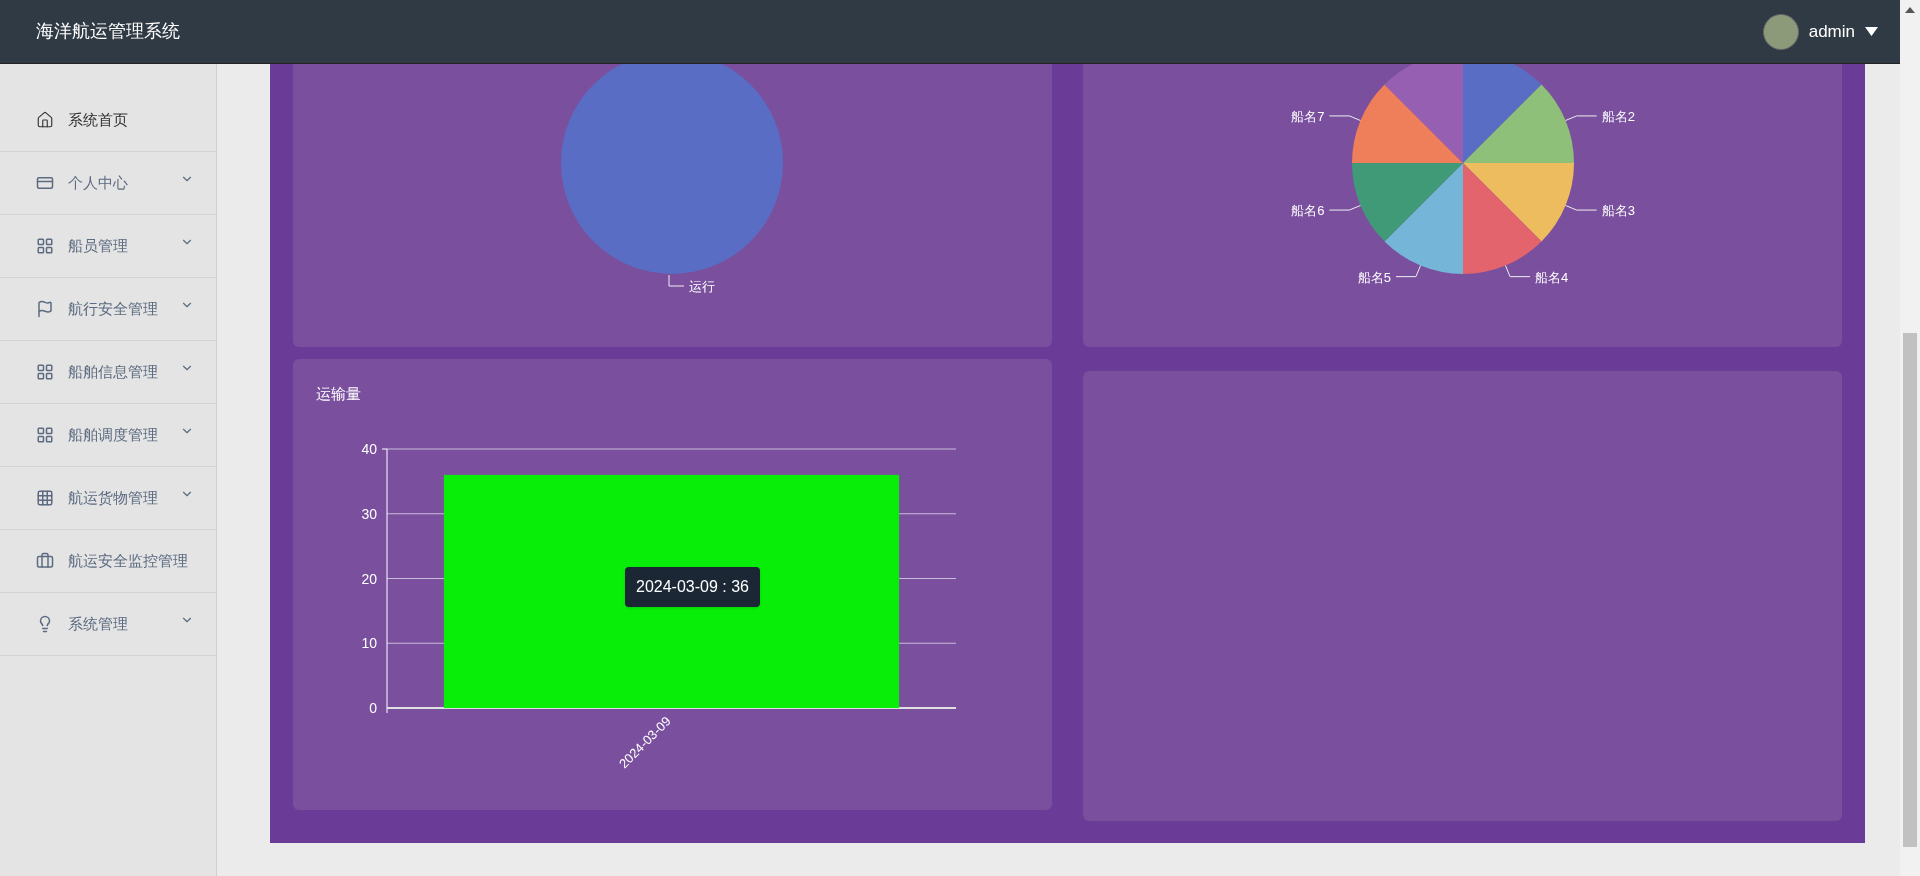  I want to click on scrollbar-thumb, so click(1910, 590).